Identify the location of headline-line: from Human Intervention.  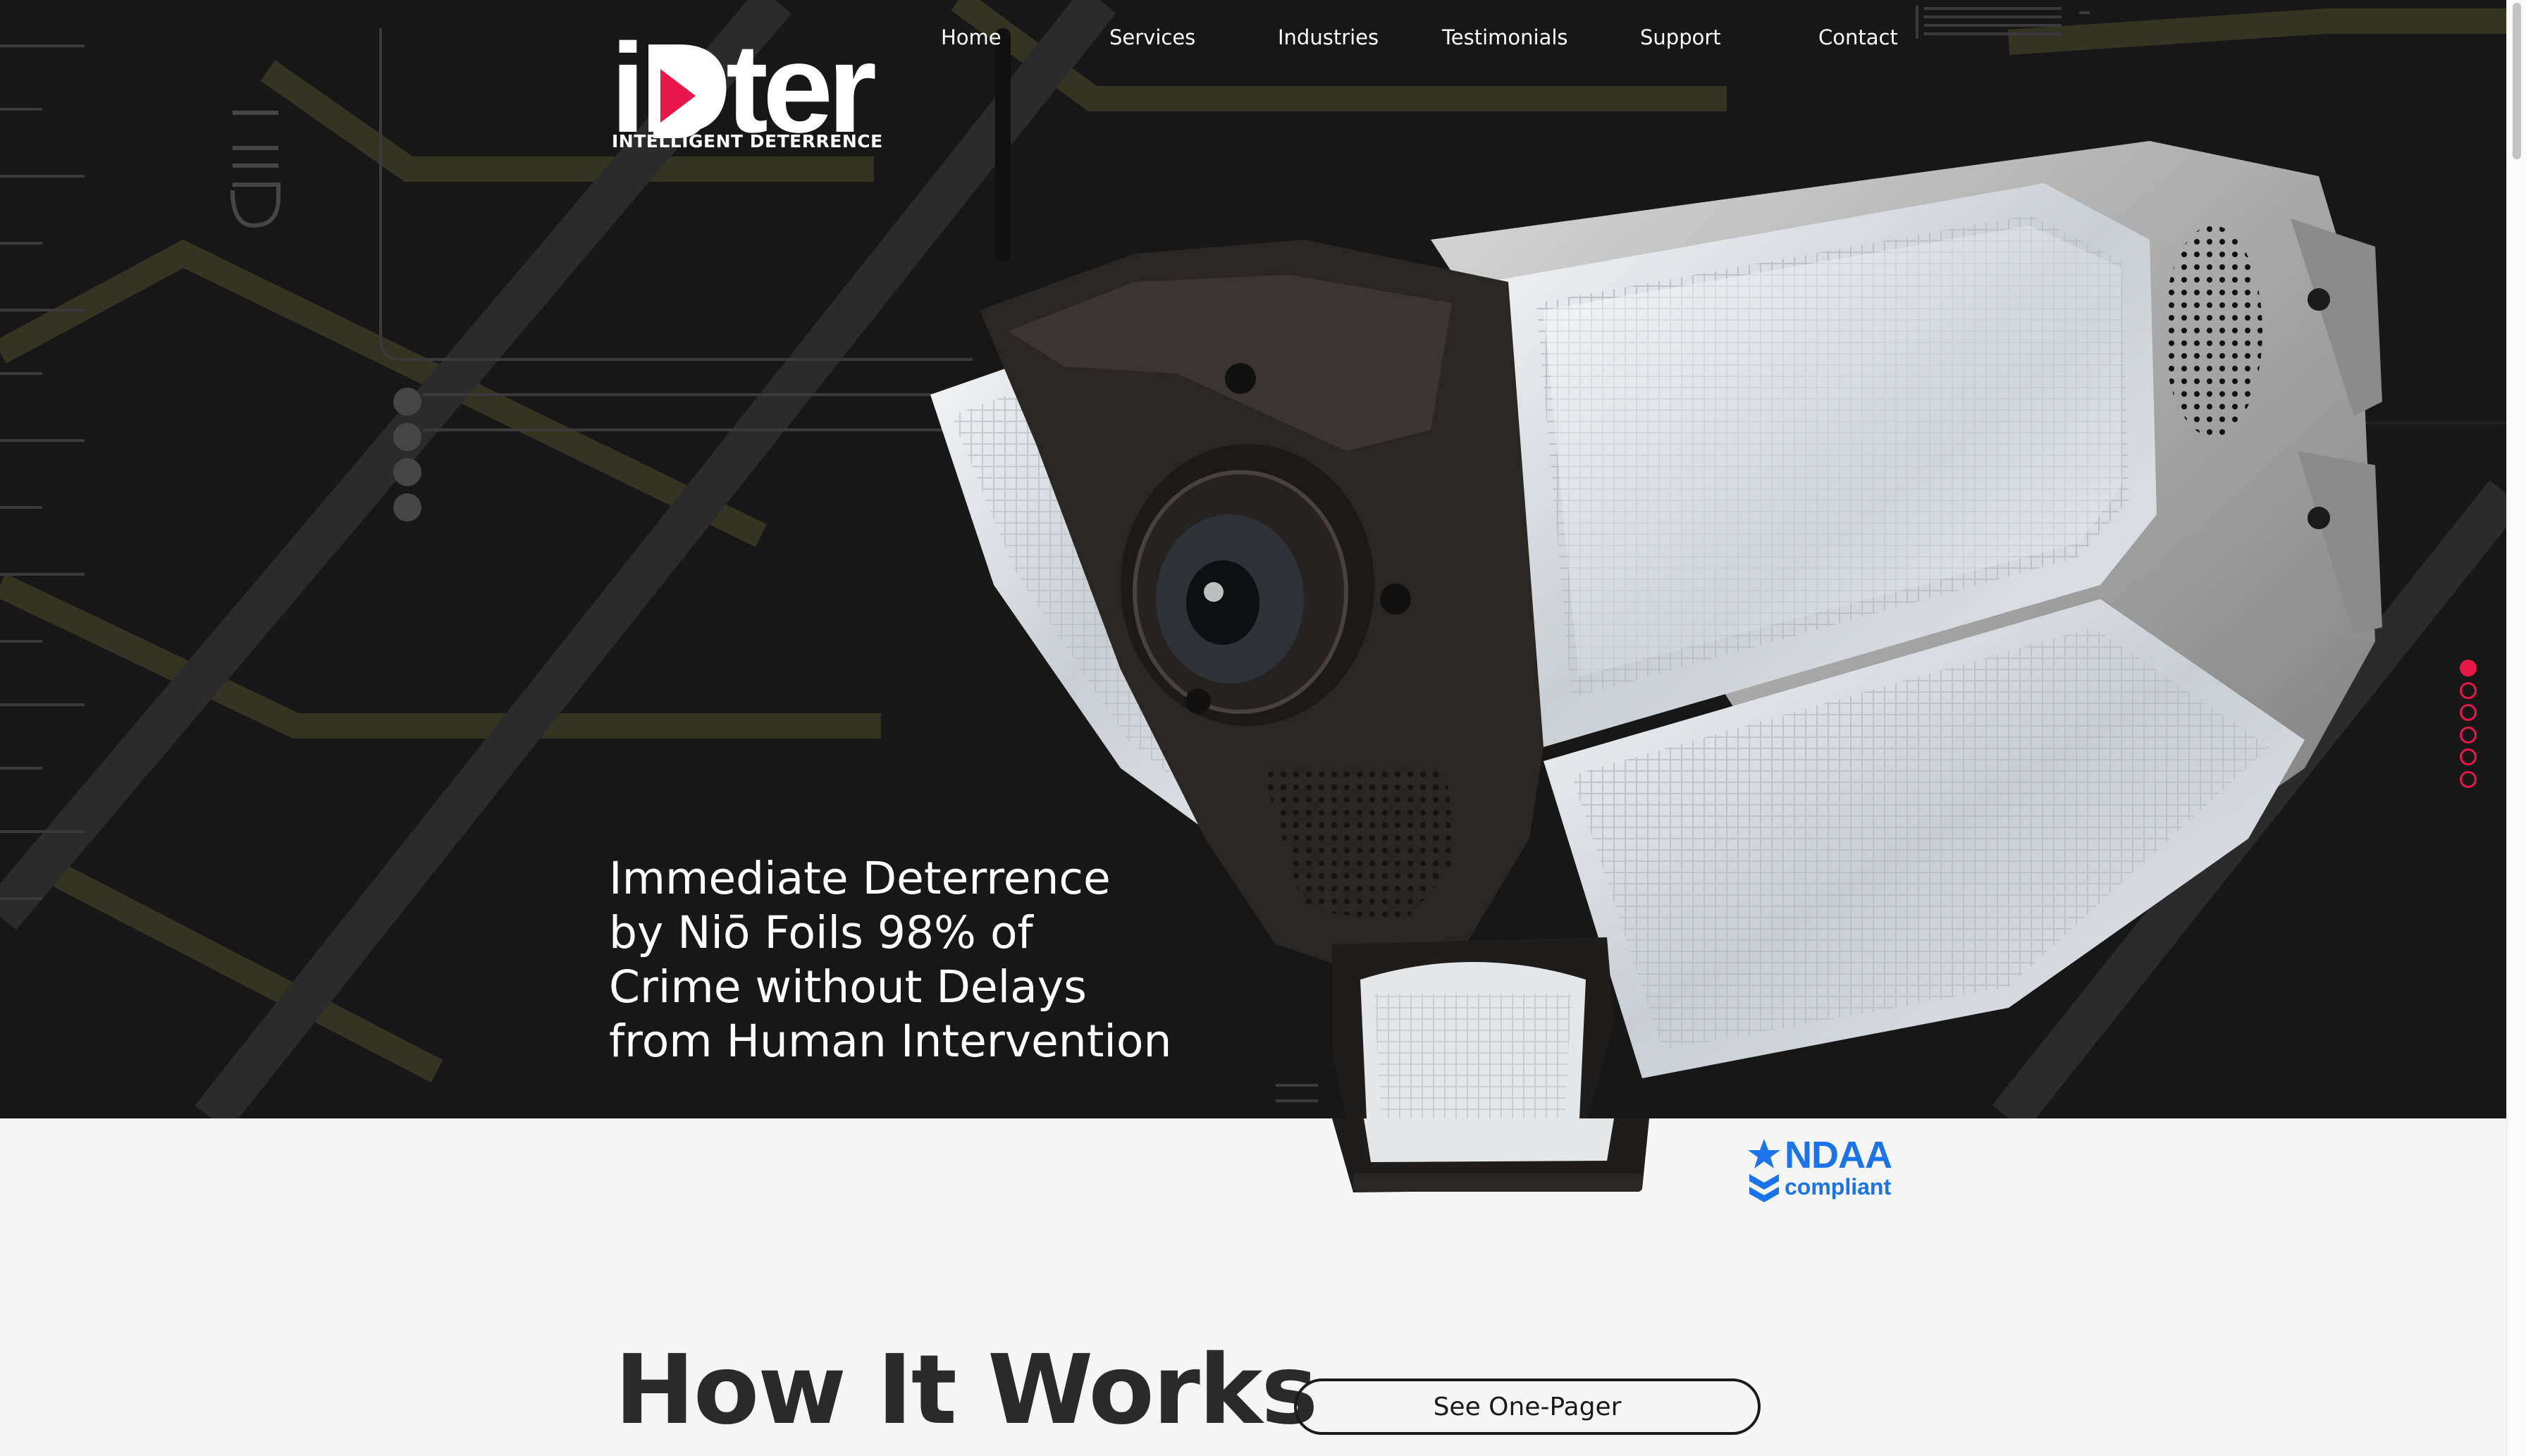
(890, 1041).